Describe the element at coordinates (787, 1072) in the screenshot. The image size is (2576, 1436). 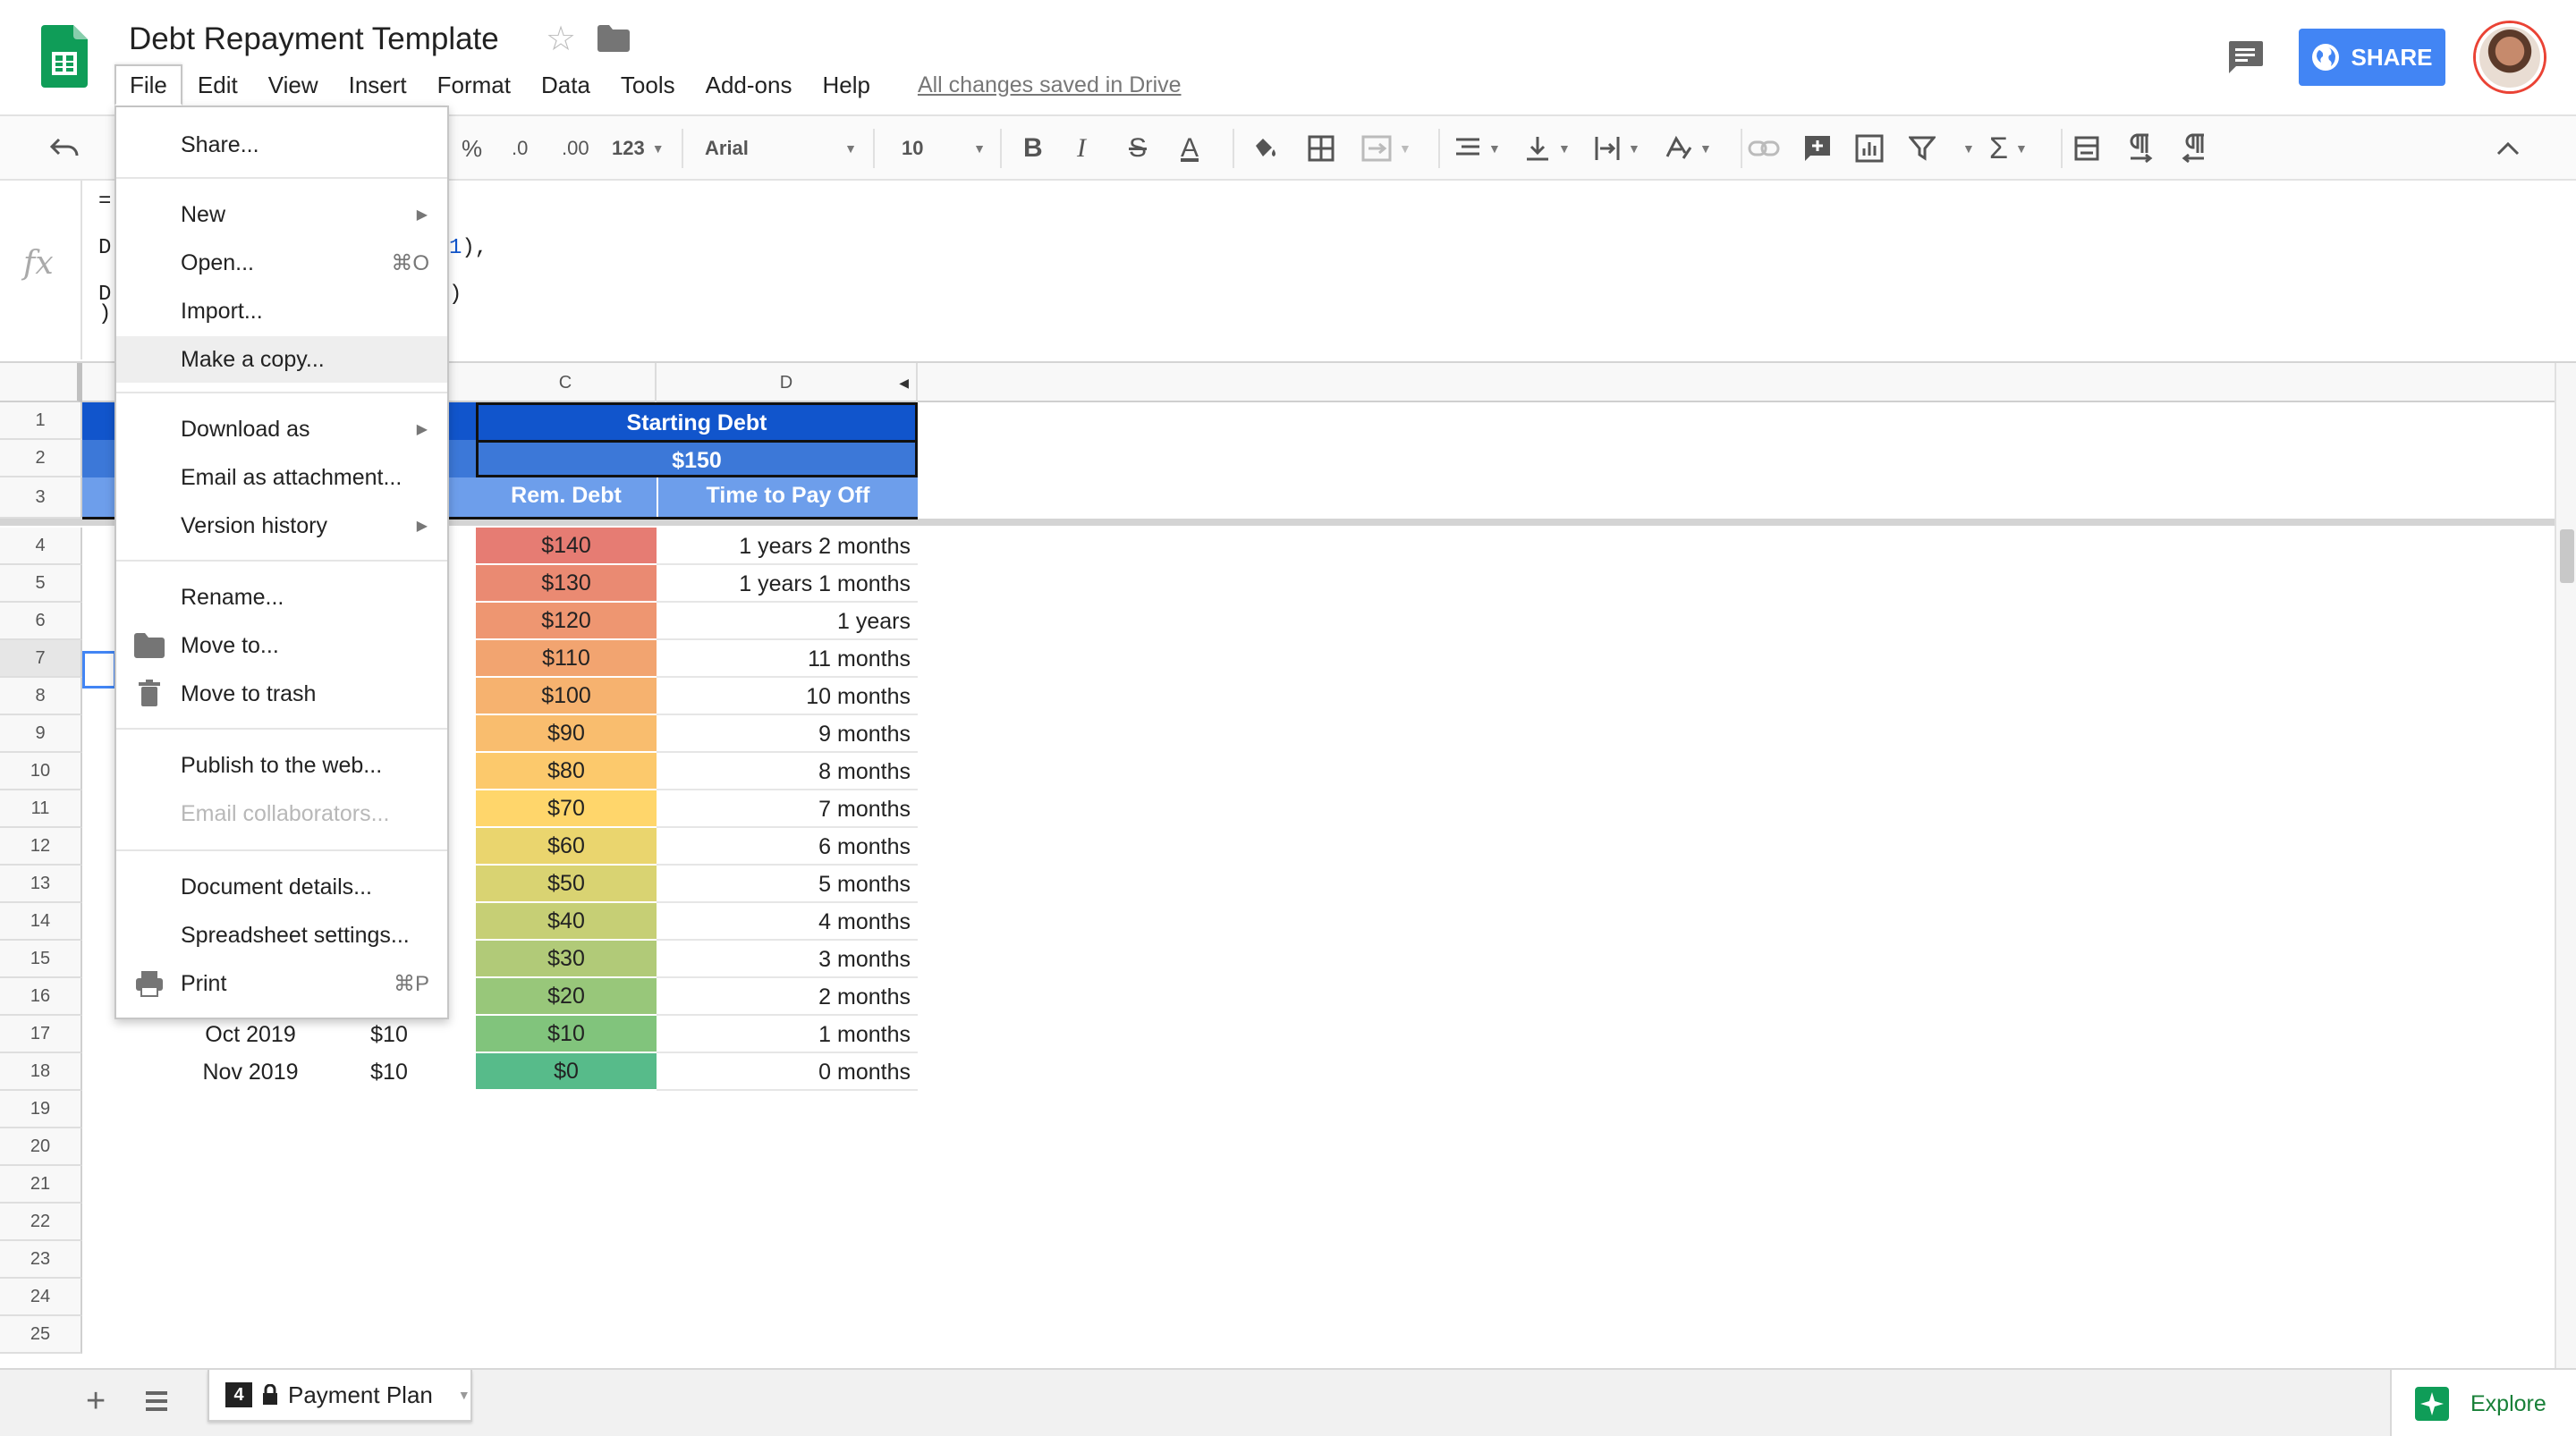
I see `time-to-pay-off-cell: 0 months` at that location.